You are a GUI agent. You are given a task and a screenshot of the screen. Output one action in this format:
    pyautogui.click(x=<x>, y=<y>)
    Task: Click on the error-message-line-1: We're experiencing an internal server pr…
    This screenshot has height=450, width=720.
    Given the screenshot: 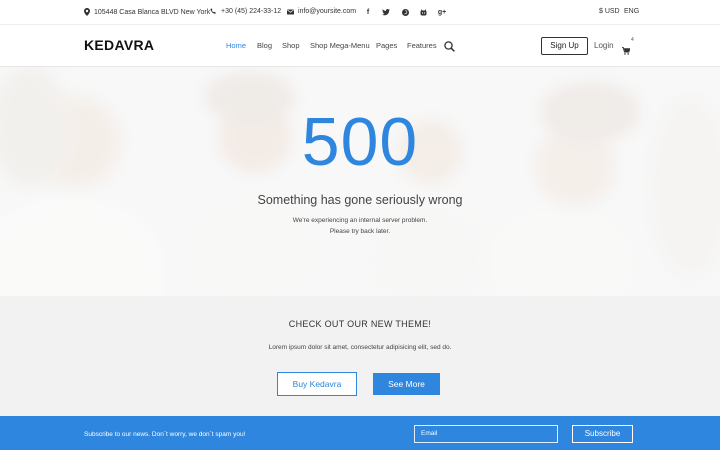 What is the action you would take?
    pyautogui.click(x=360, y=220)
    